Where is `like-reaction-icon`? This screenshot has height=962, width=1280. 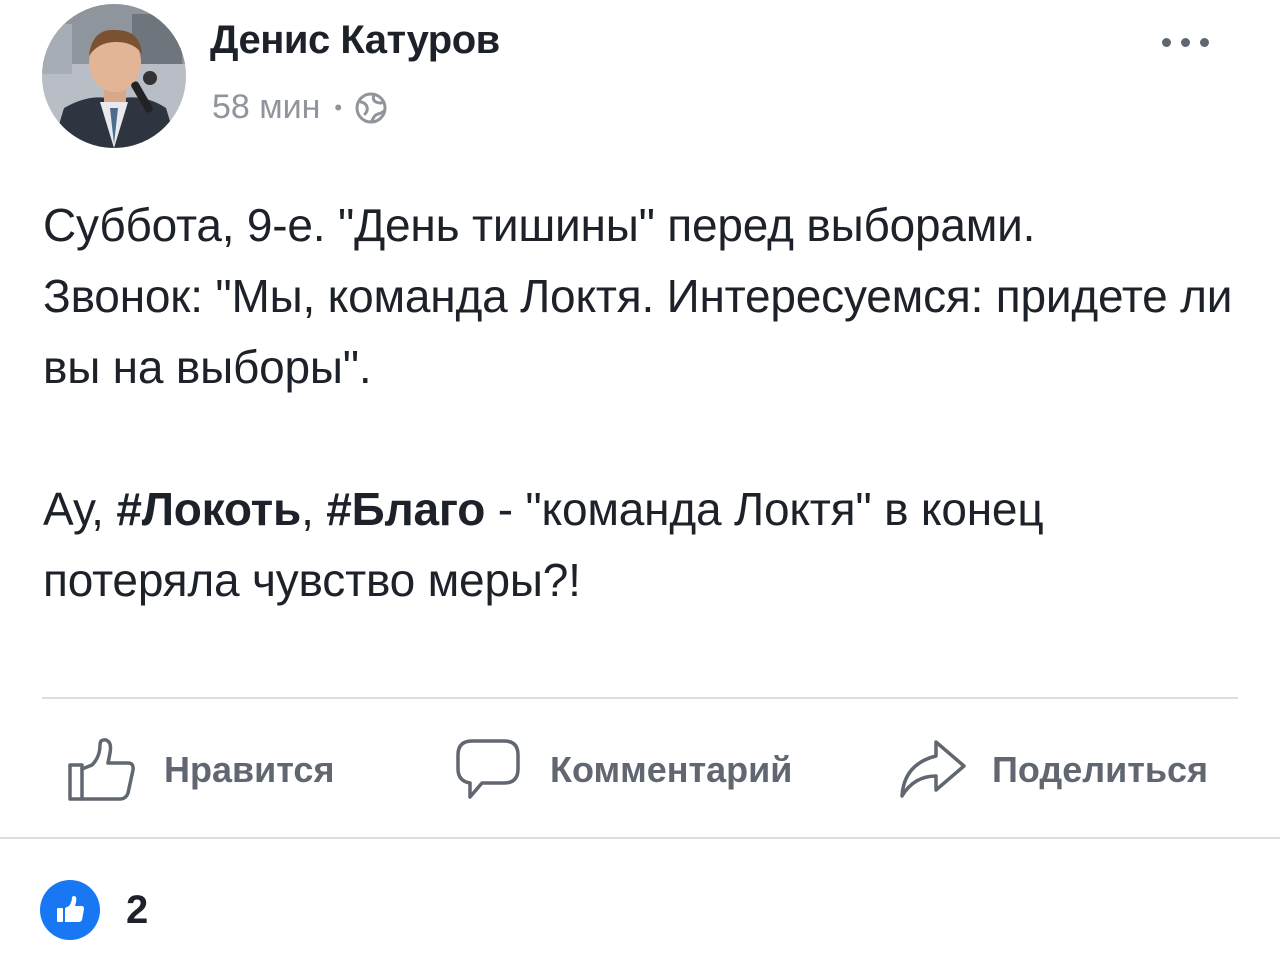
like-reaction-icon is located at coordinates (70, 910).